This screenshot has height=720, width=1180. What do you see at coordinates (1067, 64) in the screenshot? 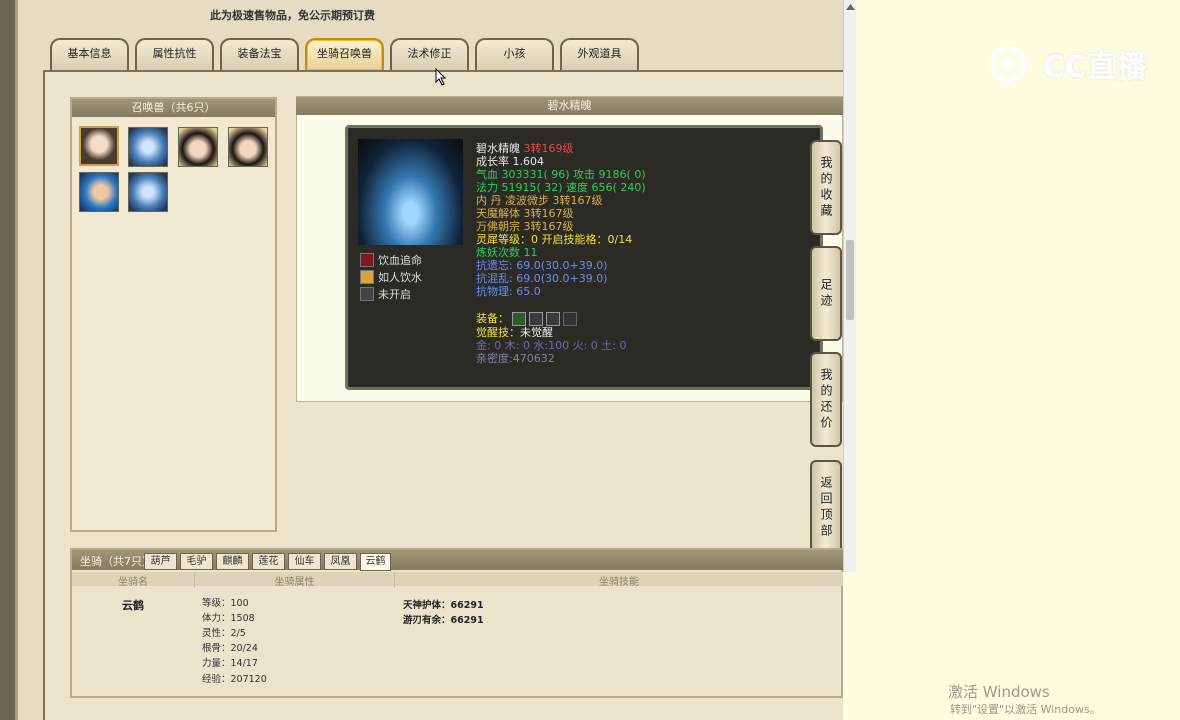
I see `stream-watermark-logo: CC直播` at bounding box center [1067, 64].